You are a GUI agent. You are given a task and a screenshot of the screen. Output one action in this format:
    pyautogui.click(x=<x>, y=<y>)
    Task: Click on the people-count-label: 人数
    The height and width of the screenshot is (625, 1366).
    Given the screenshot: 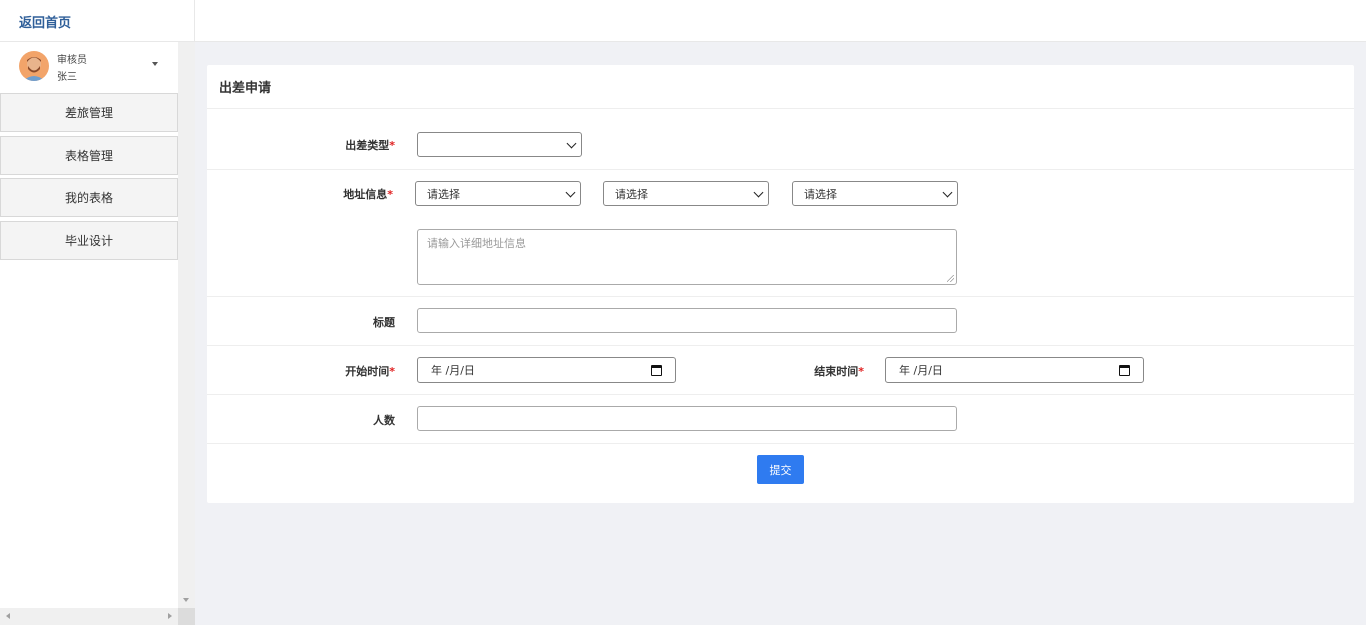 What is the action you would take?
    pyautogui.click(x=384, y=420)
    